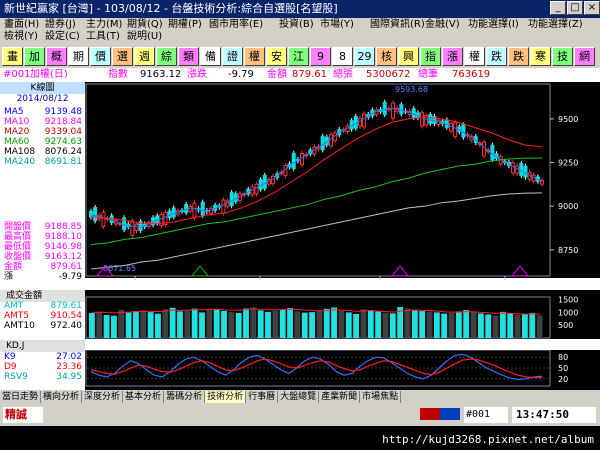  Describe the element at coordinates (42, 88) in the screenshot. I see `kline-panel-header: K線圖` at that location.